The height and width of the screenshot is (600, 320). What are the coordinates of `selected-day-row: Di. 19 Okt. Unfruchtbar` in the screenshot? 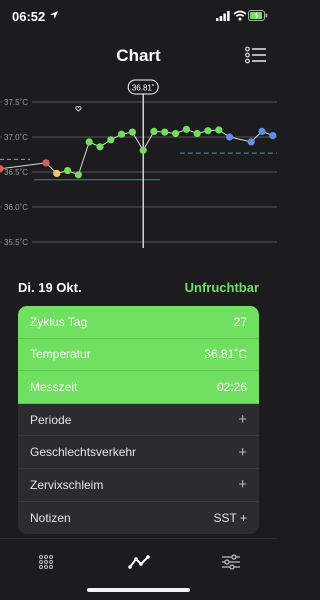 It's located at (138, 288).